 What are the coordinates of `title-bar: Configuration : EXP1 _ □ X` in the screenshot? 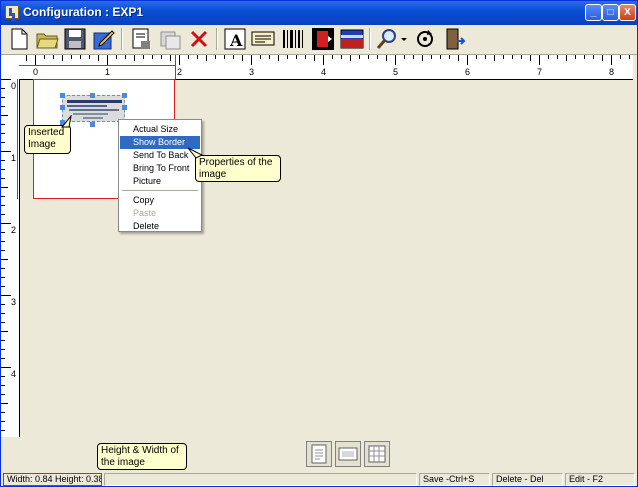 It's located at (319, 13).